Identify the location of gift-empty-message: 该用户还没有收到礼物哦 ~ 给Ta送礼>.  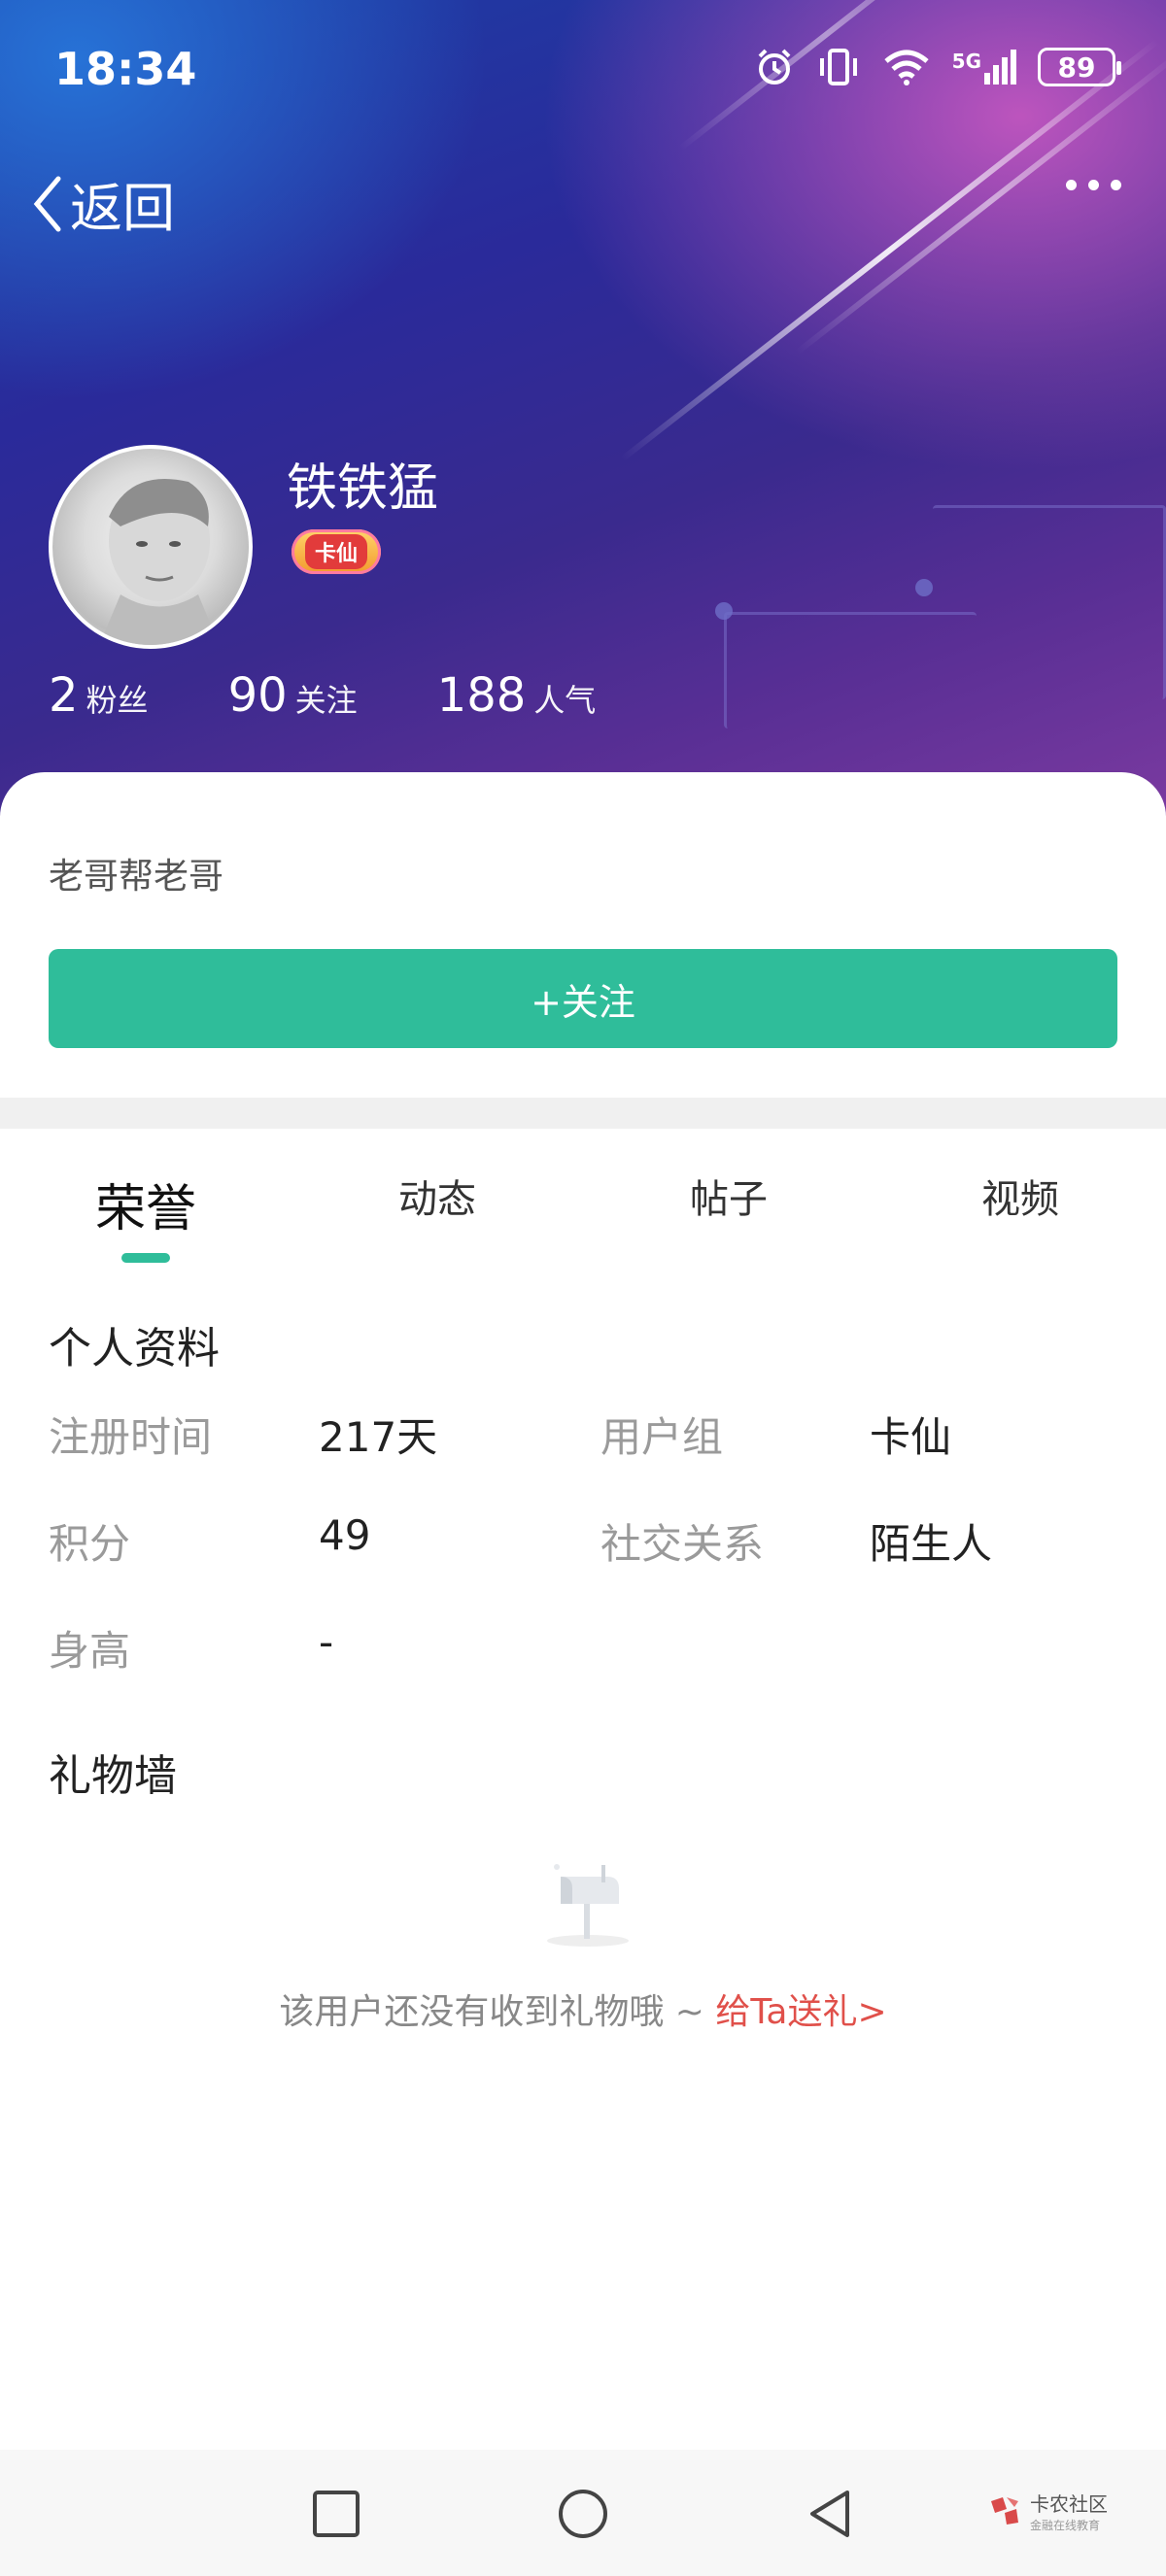
(583, 2008).